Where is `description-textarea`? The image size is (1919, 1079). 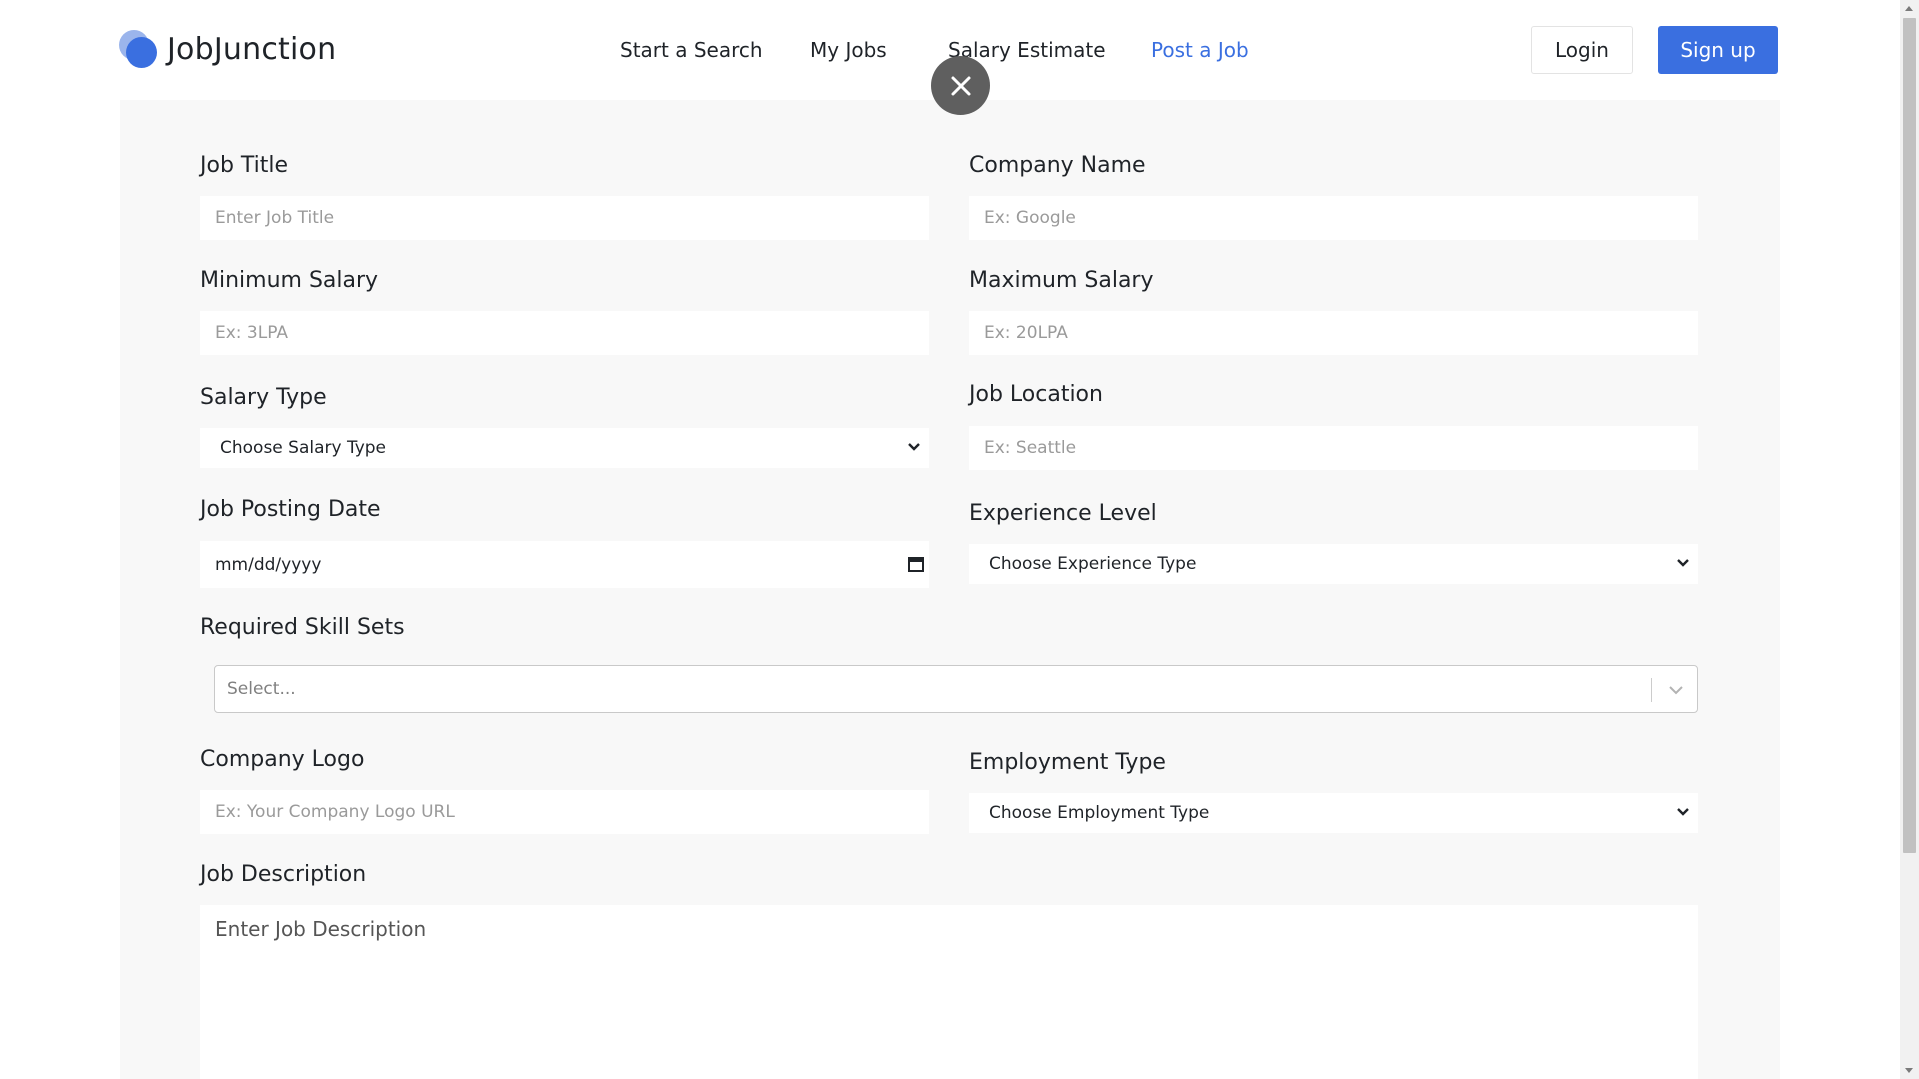 description-textarea is located at coordinates (949, 992).